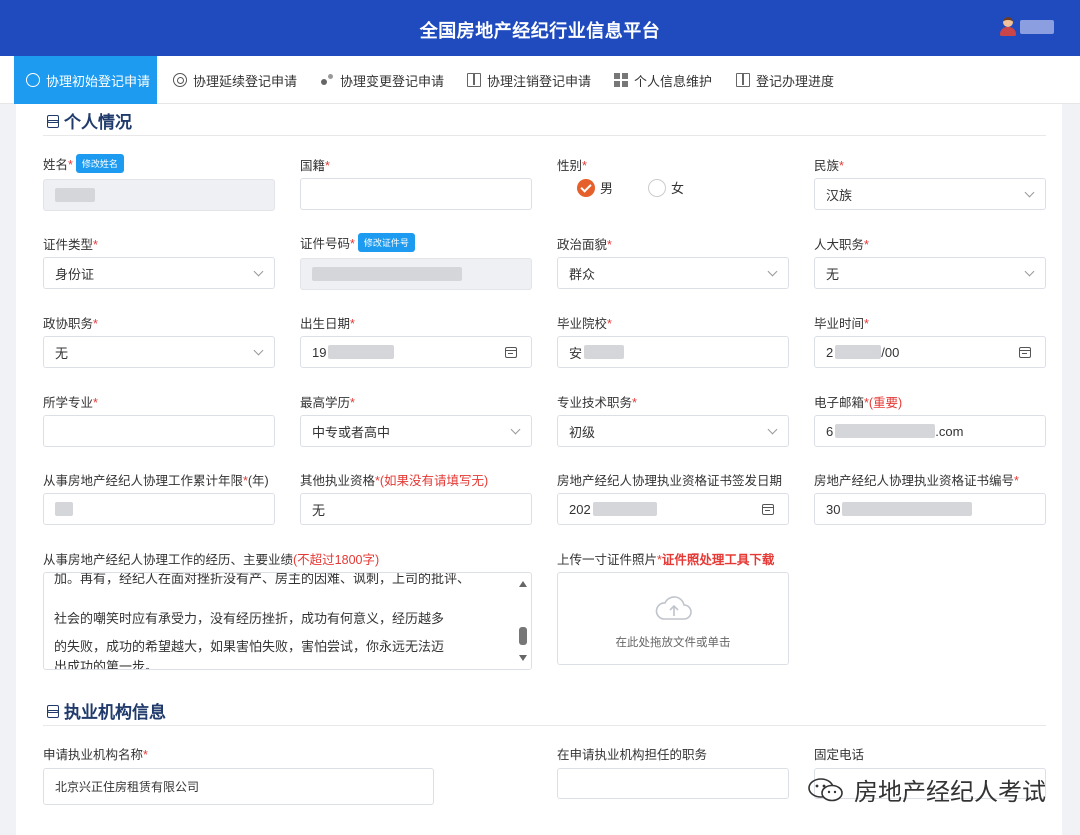  I want to click on user-menu, so click(1026, 27).